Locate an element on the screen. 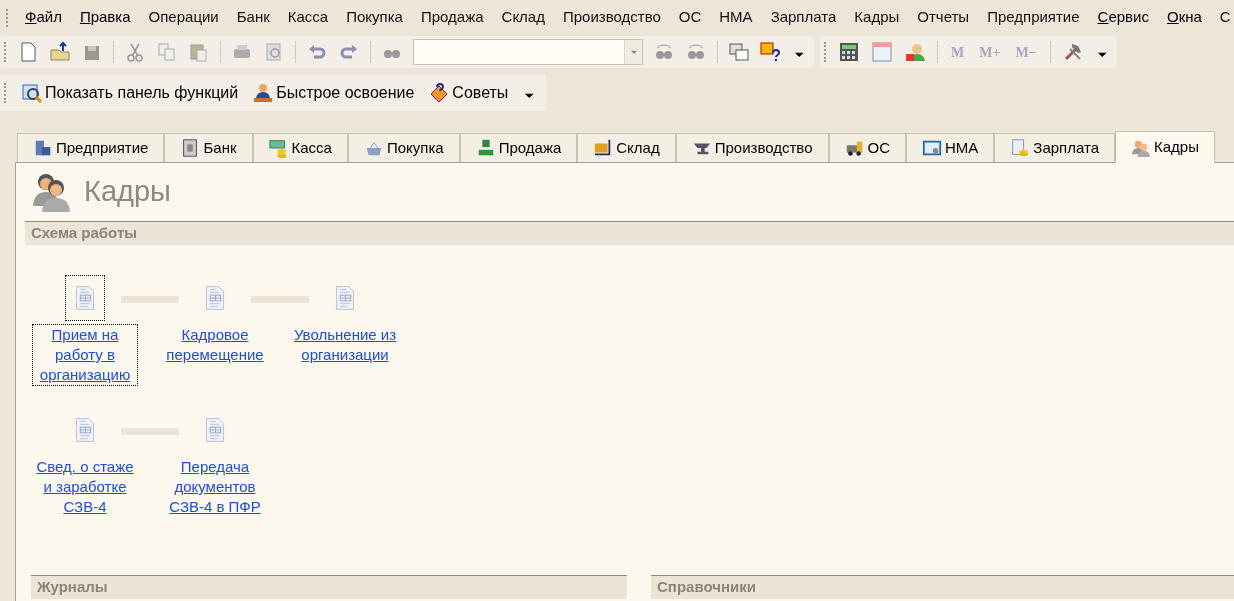 Image resolution: width=1234 pixels, height=601 pixels. scissors-icon is located at coordinates (135, 52).